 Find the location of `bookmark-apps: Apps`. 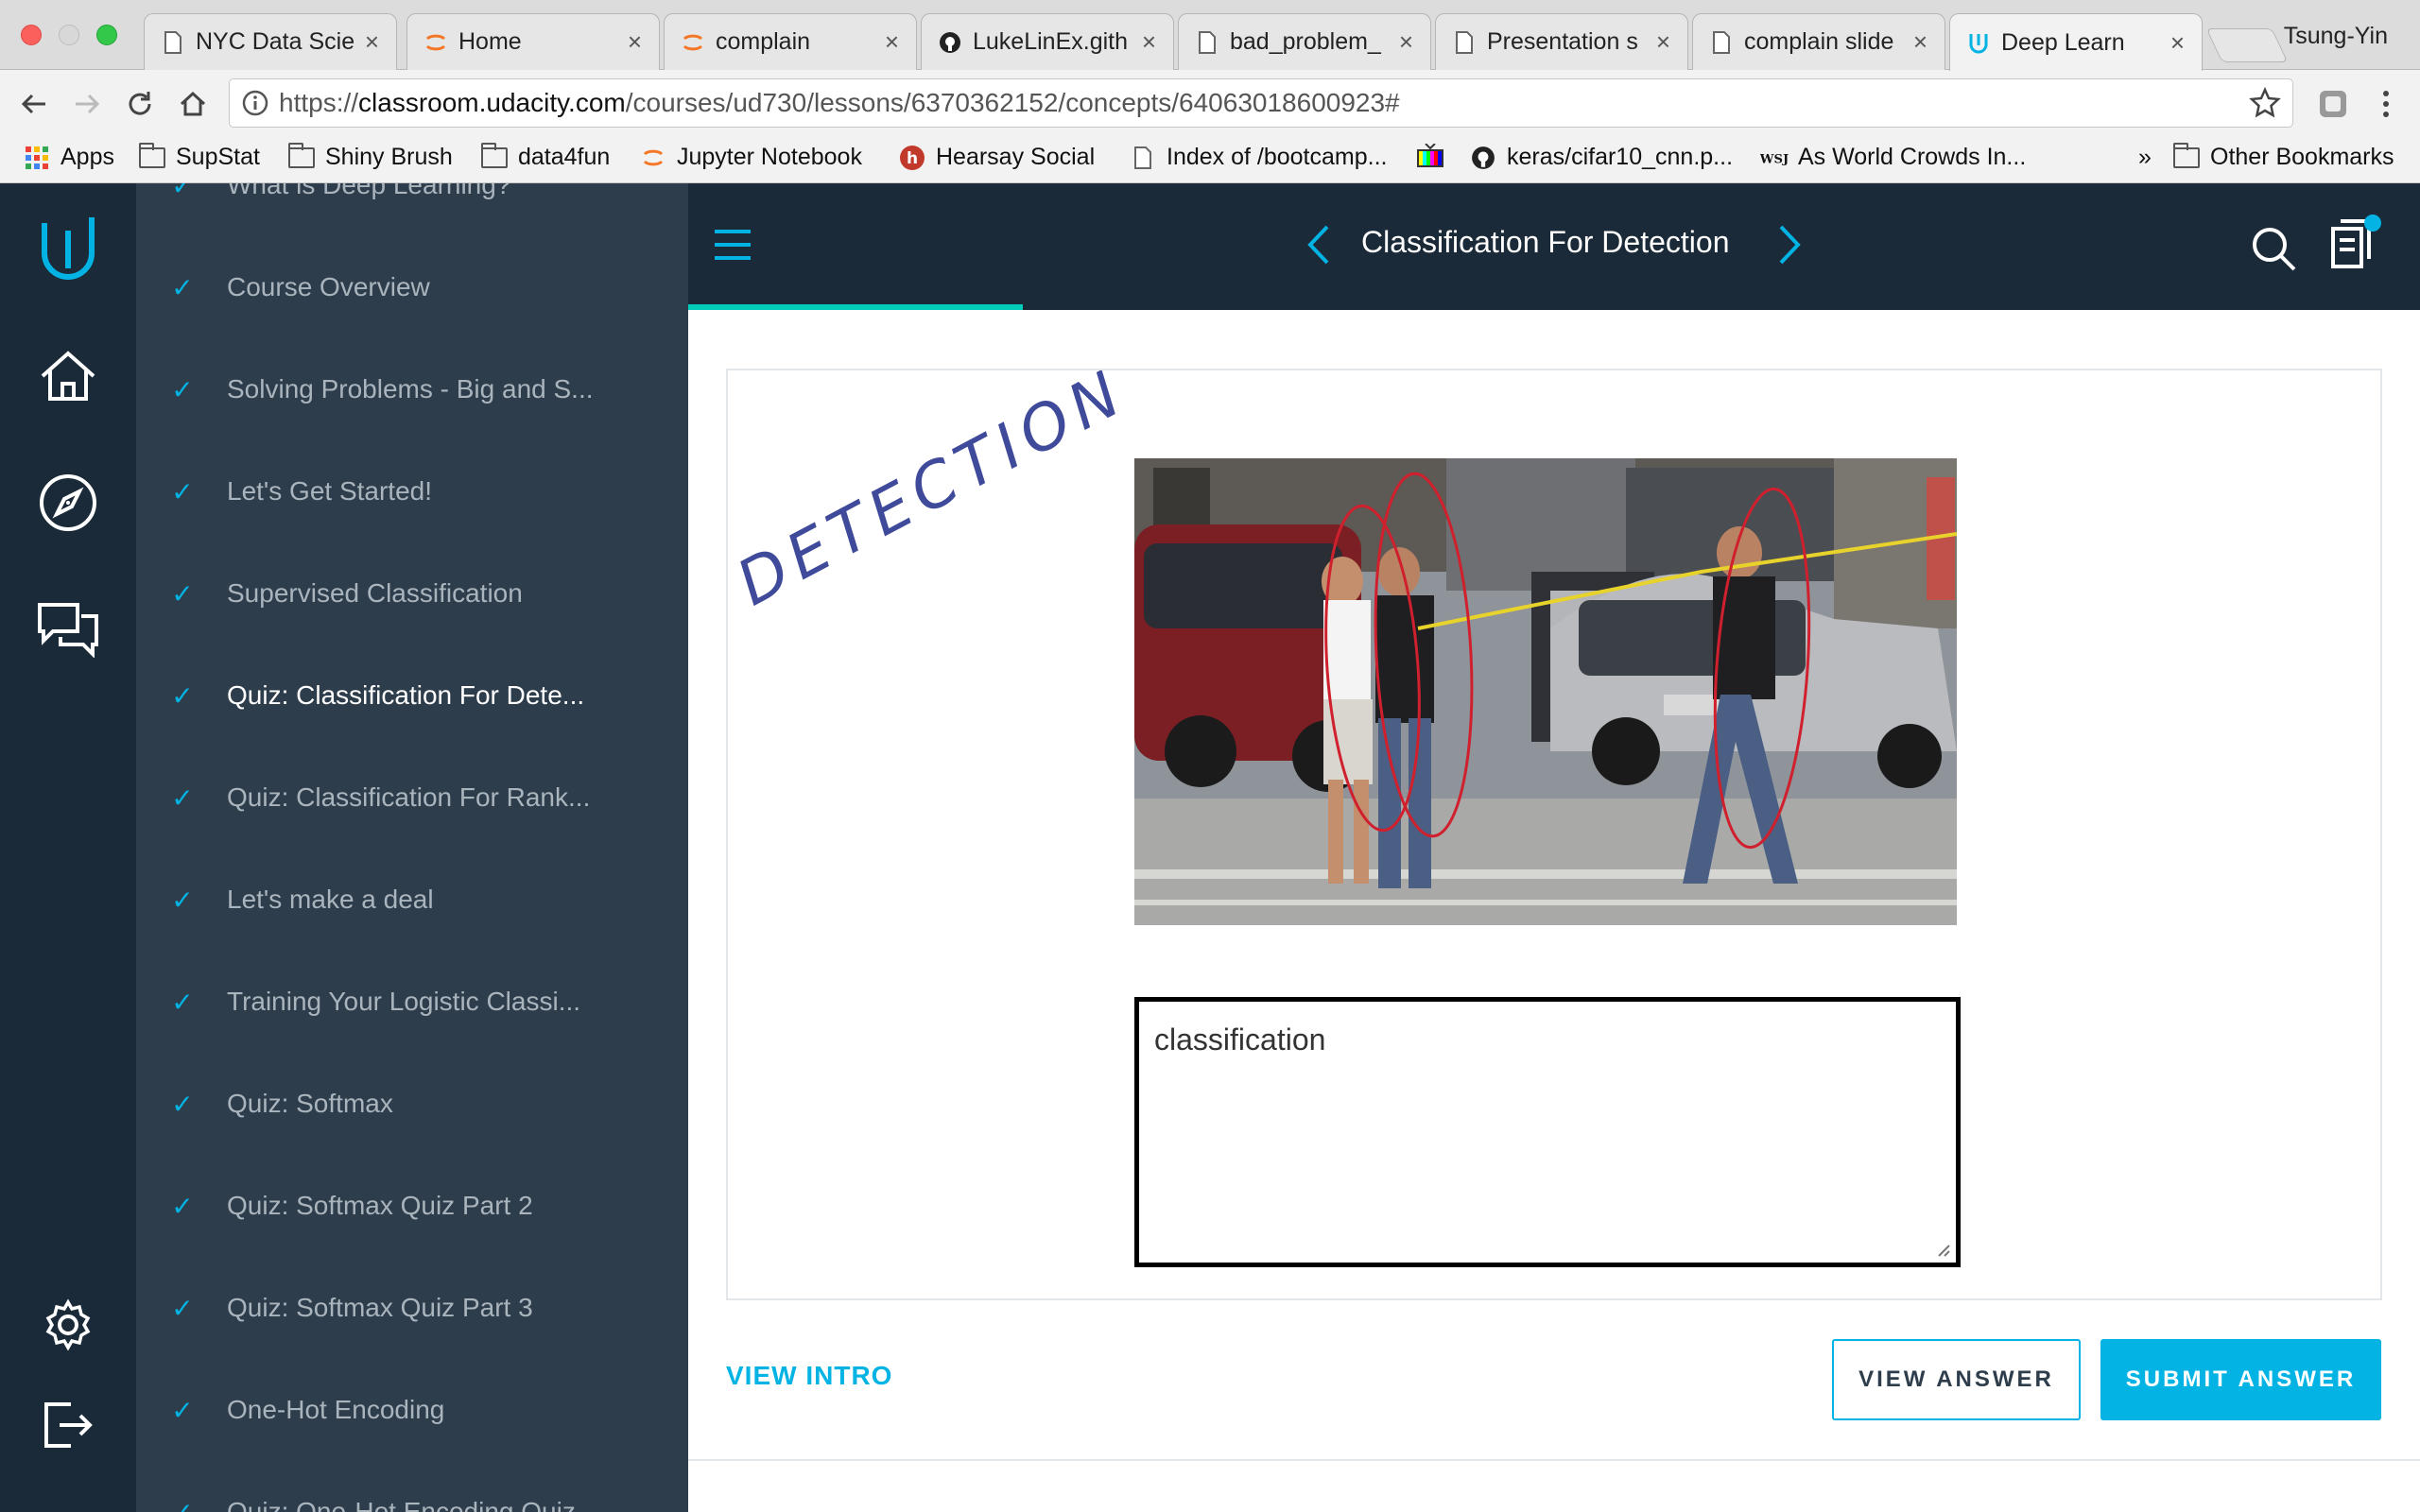

bookmark-apps: Apps is located at coordinates (68, 157).